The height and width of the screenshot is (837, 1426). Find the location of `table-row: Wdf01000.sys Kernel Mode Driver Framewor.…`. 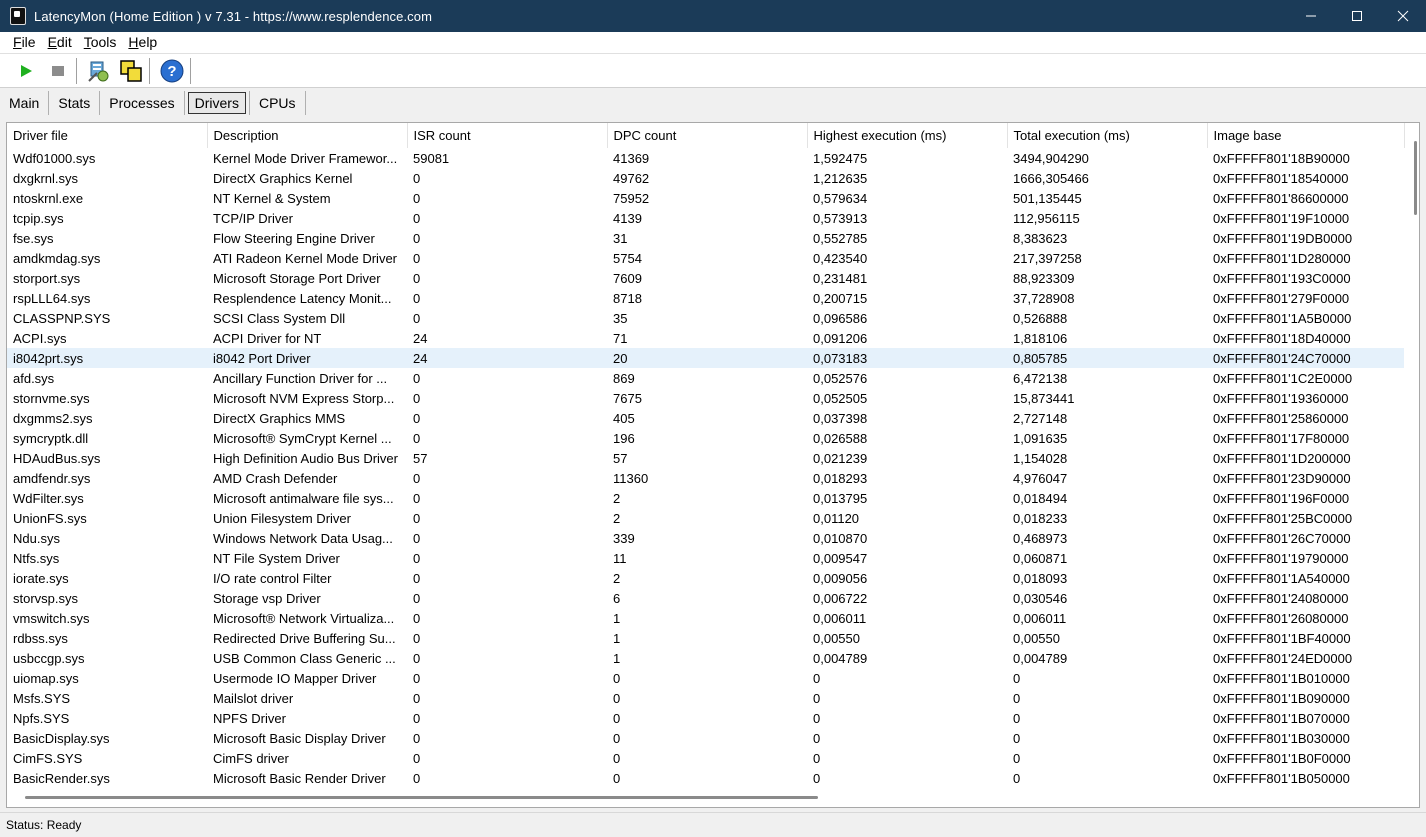

table-row: Wdf01000.sys Kernel Mode Driver Framewor.… is located at coordinates (705, 158).